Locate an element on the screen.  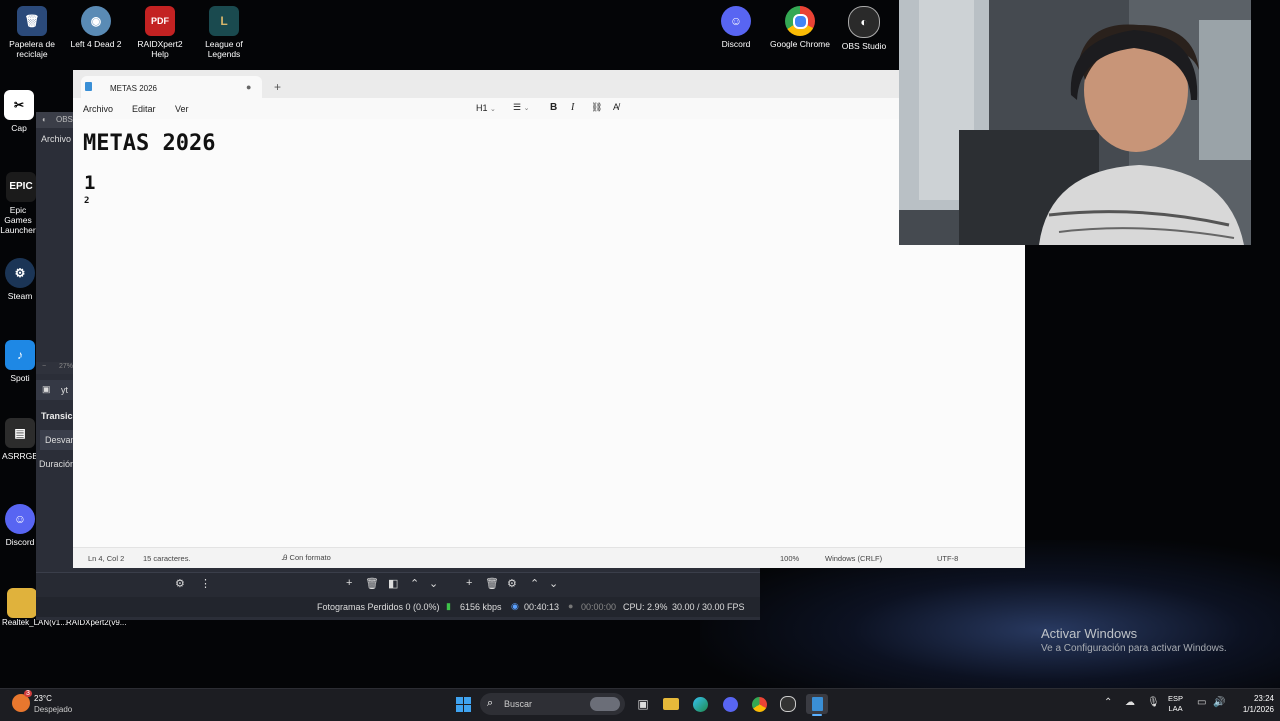
discord-icon: ☺ is located at coordinates (20, 519).